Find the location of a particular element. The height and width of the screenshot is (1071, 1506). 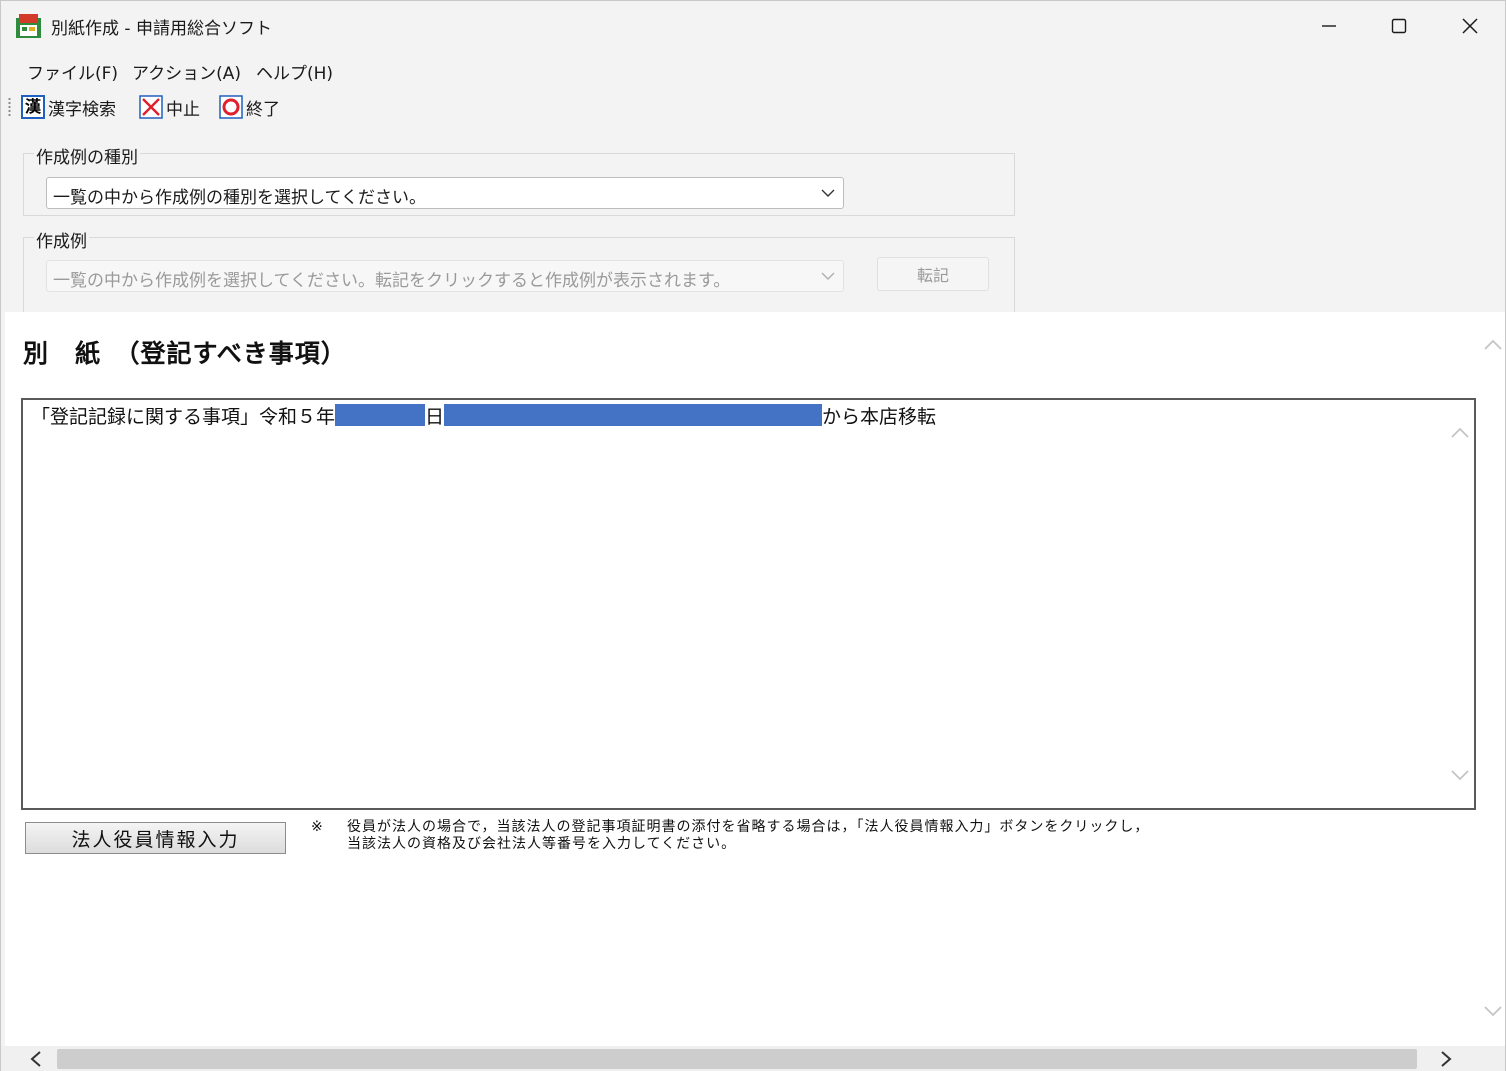

menu-action: アクション(A) is located at coordinates (186, 71).